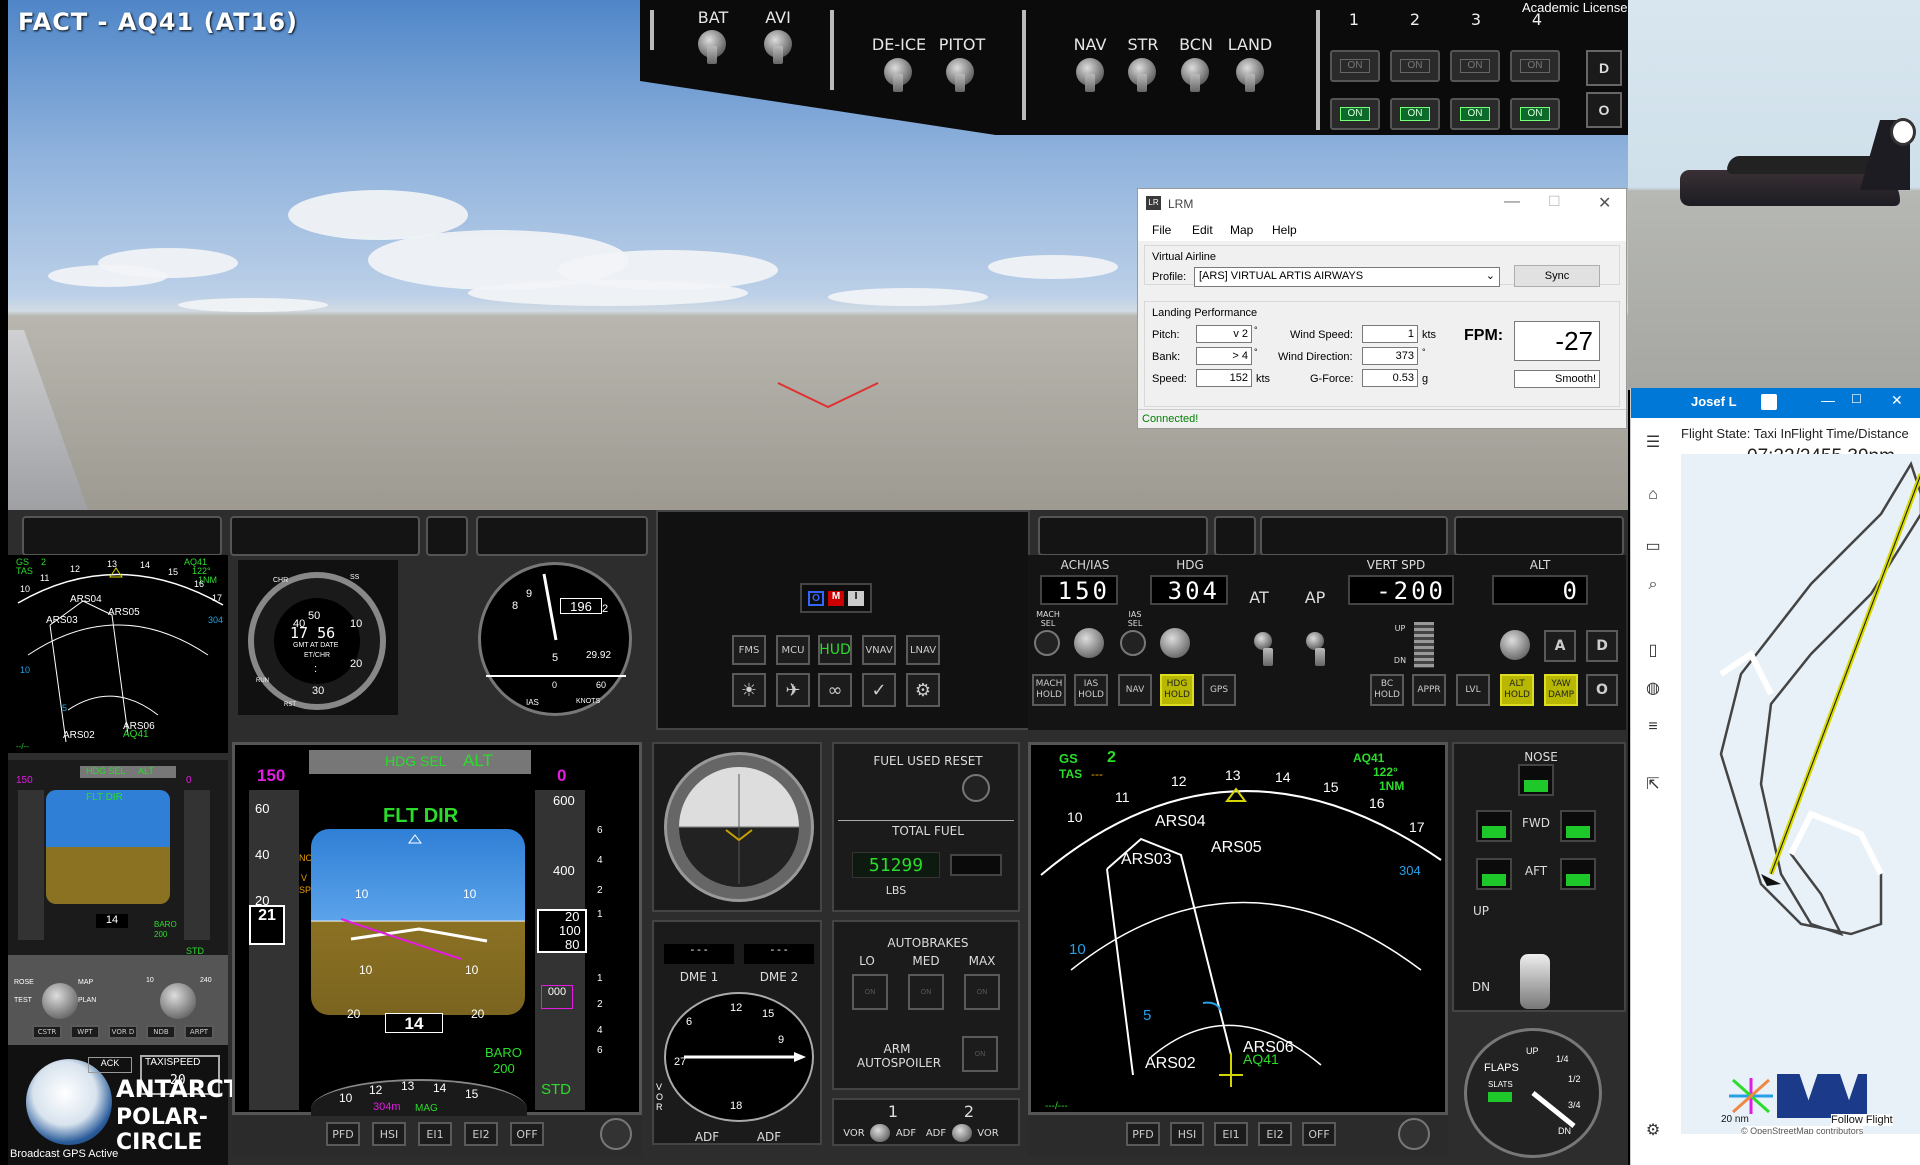  Describe the element at coordinates (870, 992) in the screenshot. I see `autobrake-lo-button: ON` at that location.